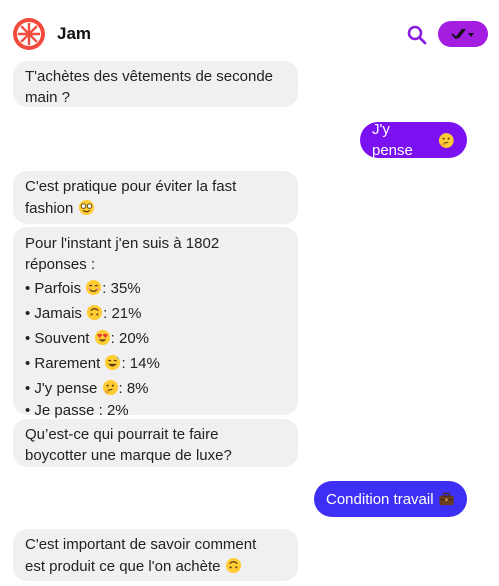  I want to click on message-text: boycotter une marque de luxe?, so click(128, 455).